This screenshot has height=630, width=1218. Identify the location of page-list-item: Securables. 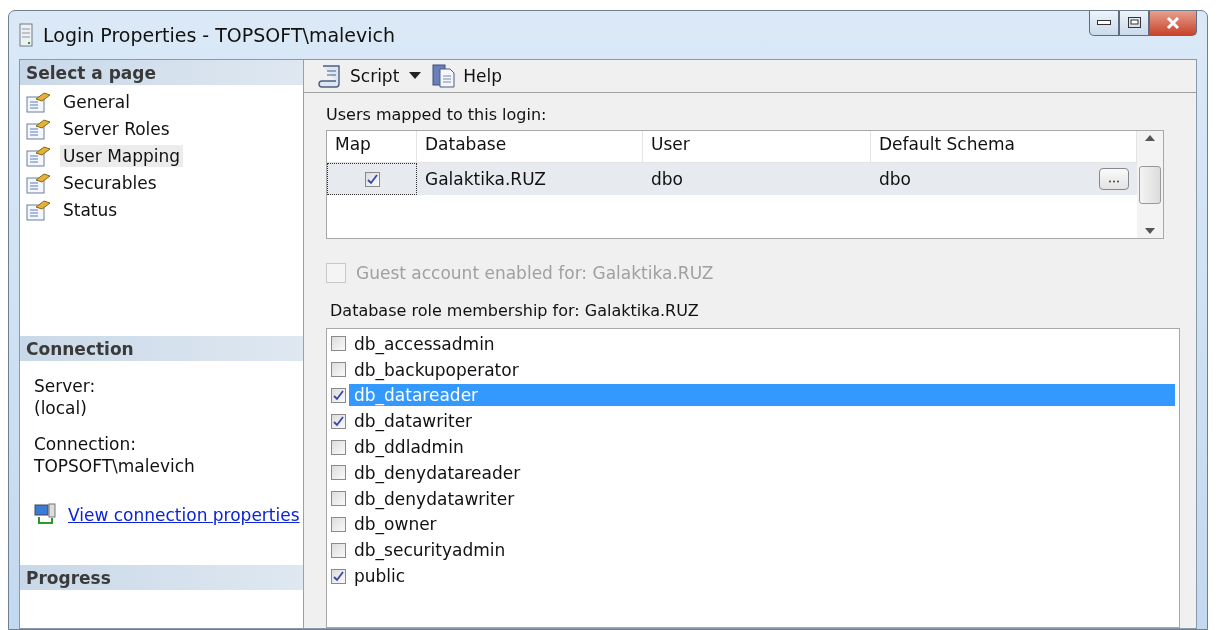
(110, 182).